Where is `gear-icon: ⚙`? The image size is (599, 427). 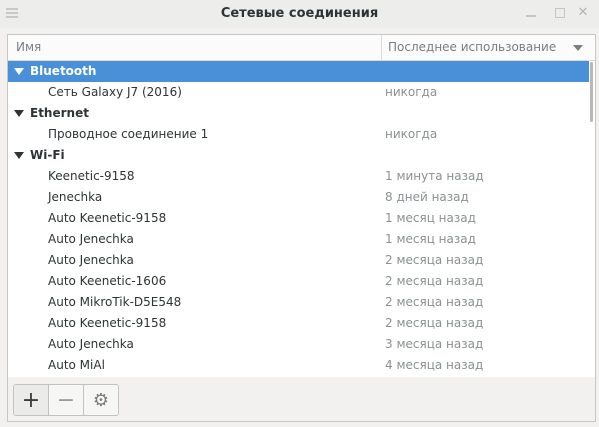 gear-icon: ⚙ is located at coordinates (101, 400).